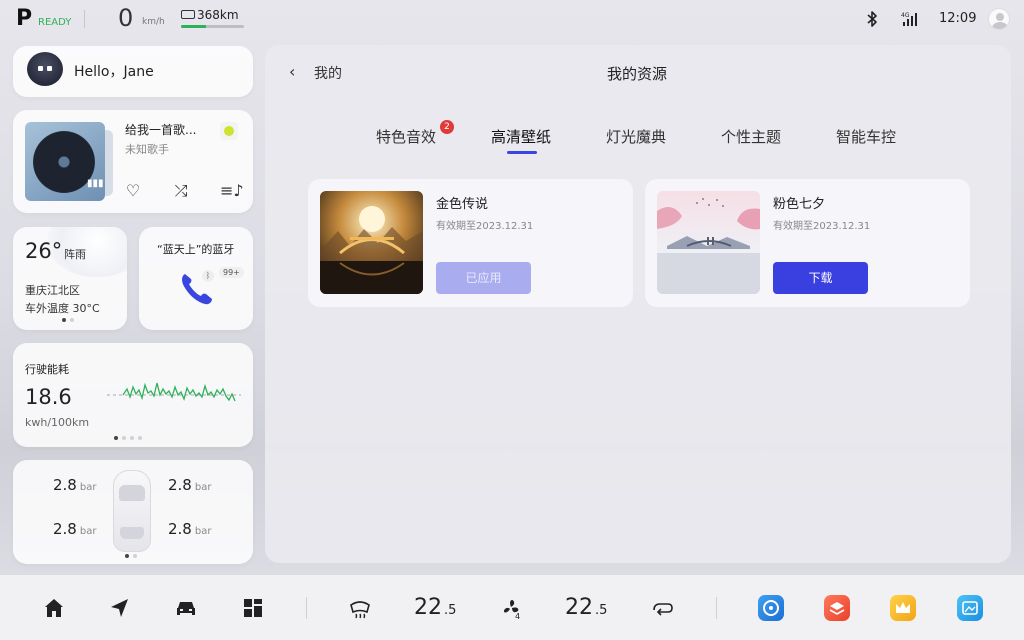 The width and height of the screenshot is (1024, 640). What do you see at coordinates (807, 243) in the screenshot?
I see `wallpaper-card: 粉色七夕 有效期至2023.12.31 下载` at bounding box center [807, 243].